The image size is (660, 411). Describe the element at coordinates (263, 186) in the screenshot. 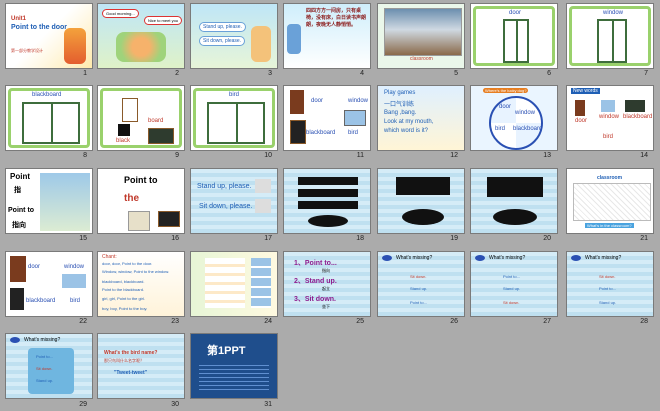

I see `teacher-photo` at that location.